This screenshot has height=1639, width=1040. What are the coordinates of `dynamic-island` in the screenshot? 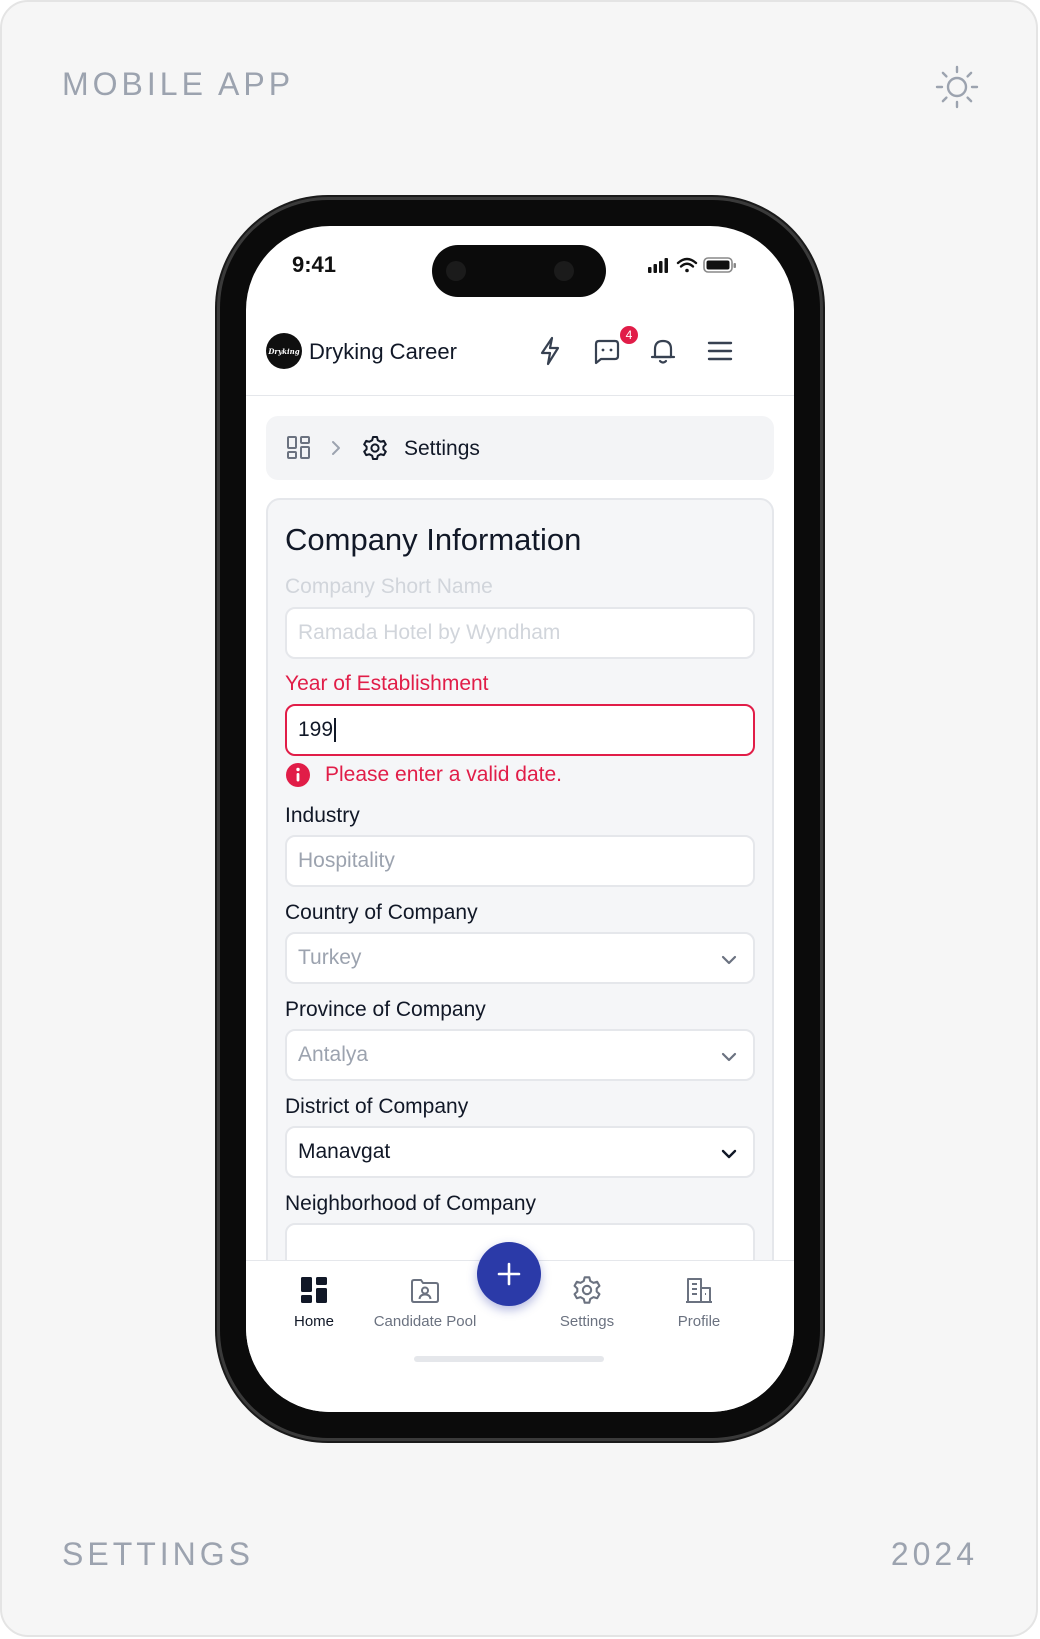 It's located at (519, 271).